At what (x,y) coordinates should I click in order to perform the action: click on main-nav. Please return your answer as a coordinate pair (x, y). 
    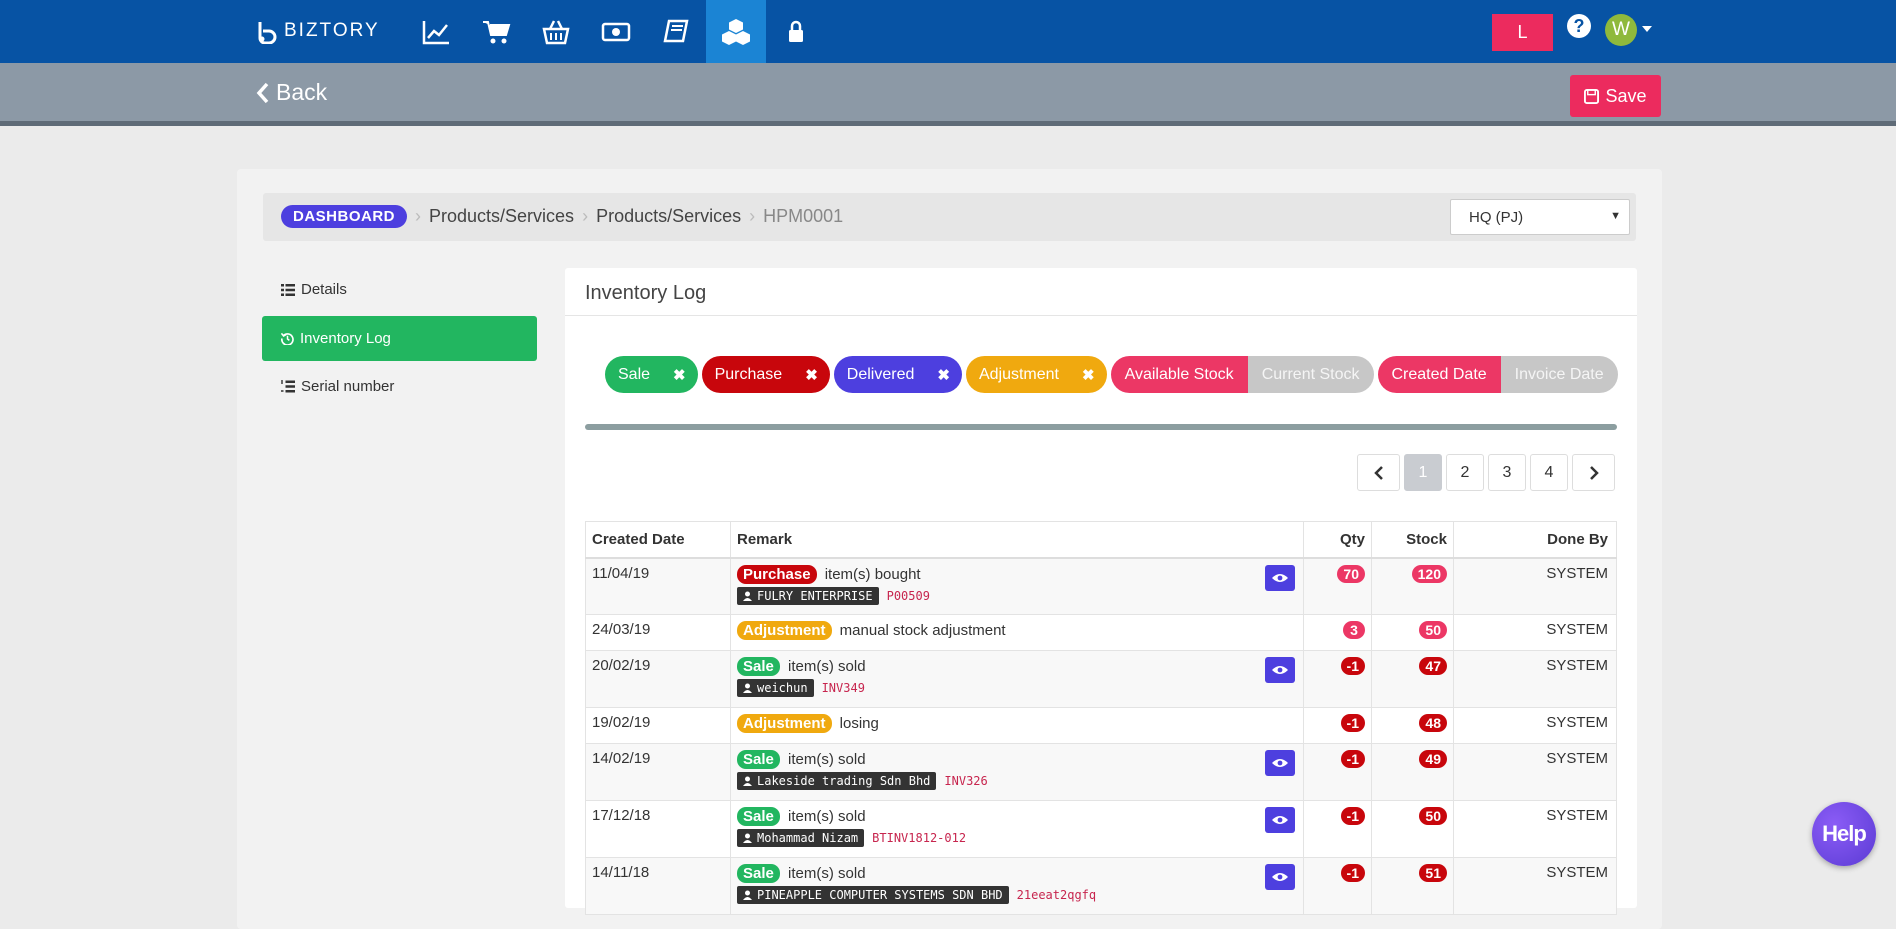
    Looking at the image, I should click on (616, 31).